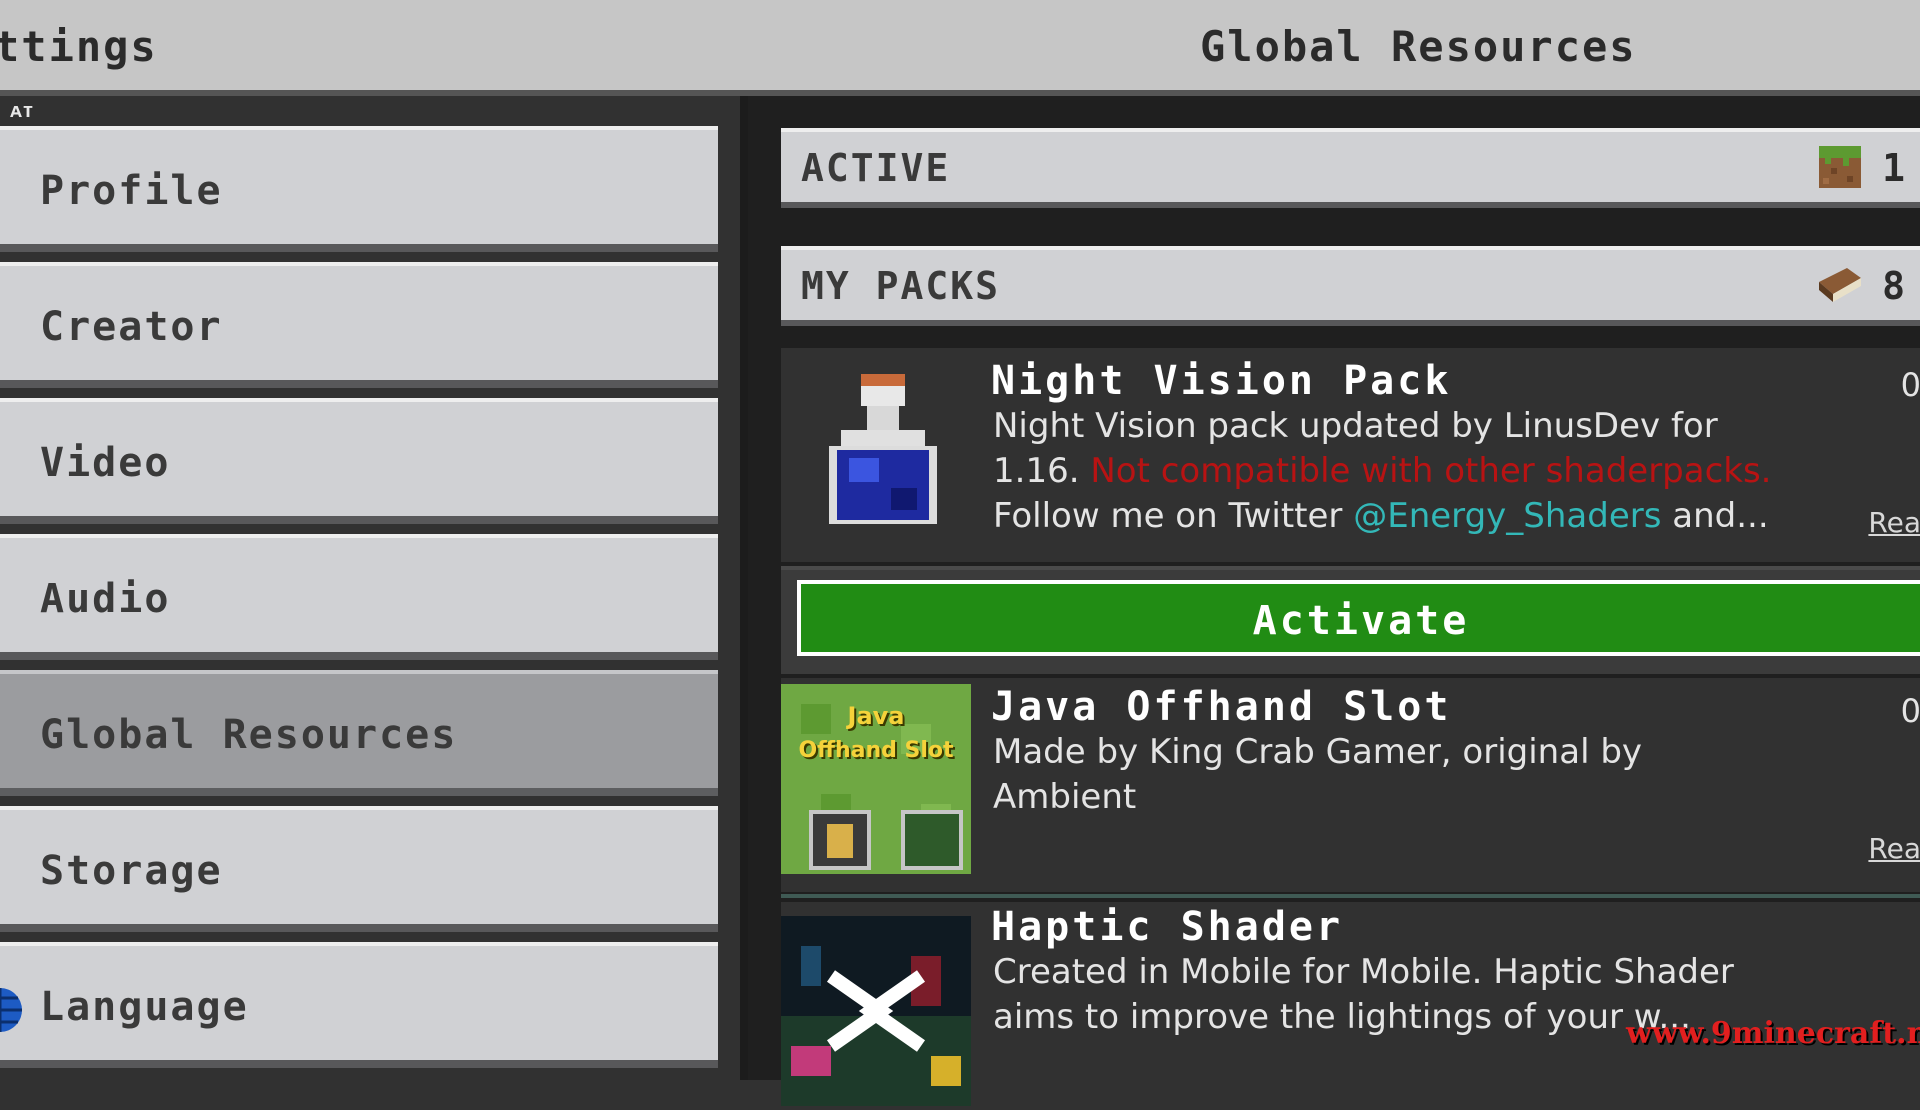  Describe the element at coordinates (22, 110) in the screenshot. I see `scroll-indicator: ᴀᴛ` at that location.